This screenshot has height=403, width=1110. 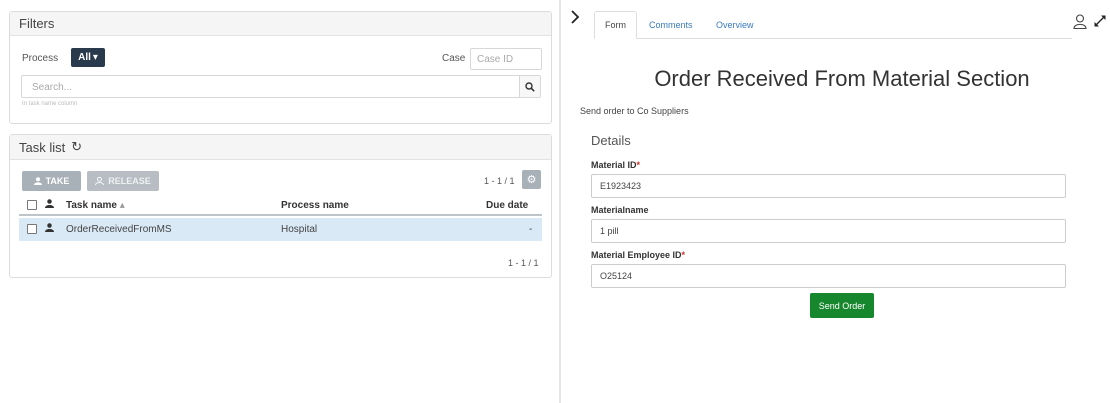 What do you see at coordinates (1100, 21) in the screenshot?
I see `expand-icon` at bounding box center [1100, 21].